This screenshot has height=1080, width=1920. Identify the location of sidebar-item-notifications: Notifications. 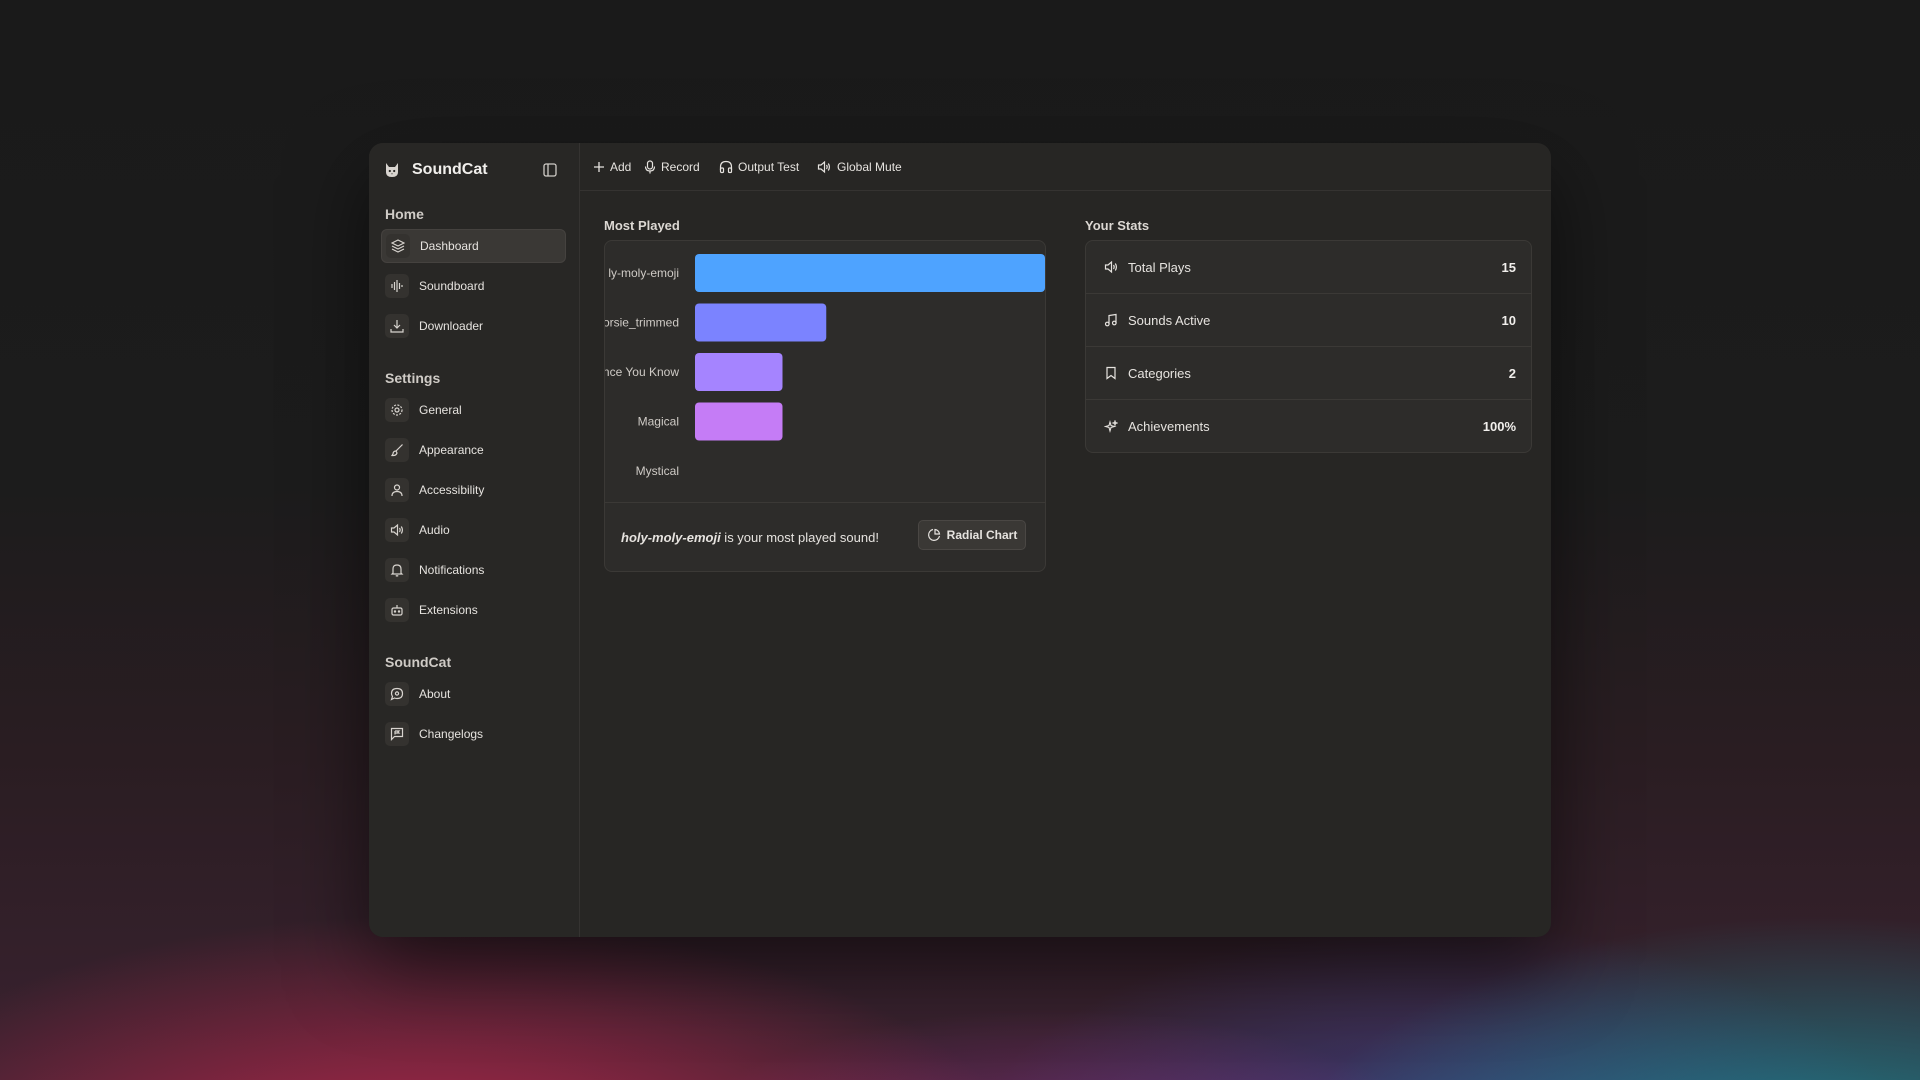
(473, 570).